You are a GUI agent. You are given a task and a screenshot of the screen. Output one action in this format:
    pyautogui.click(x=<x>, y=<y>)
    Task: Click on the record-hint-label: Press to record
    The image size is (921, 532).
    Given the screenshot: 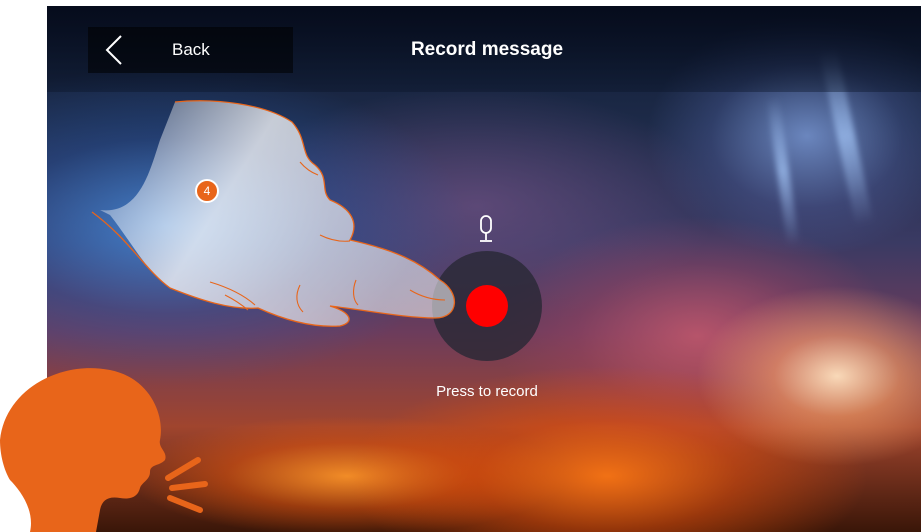 What is the action you would take?
    pyautogui.click(x=487, y=391)
    